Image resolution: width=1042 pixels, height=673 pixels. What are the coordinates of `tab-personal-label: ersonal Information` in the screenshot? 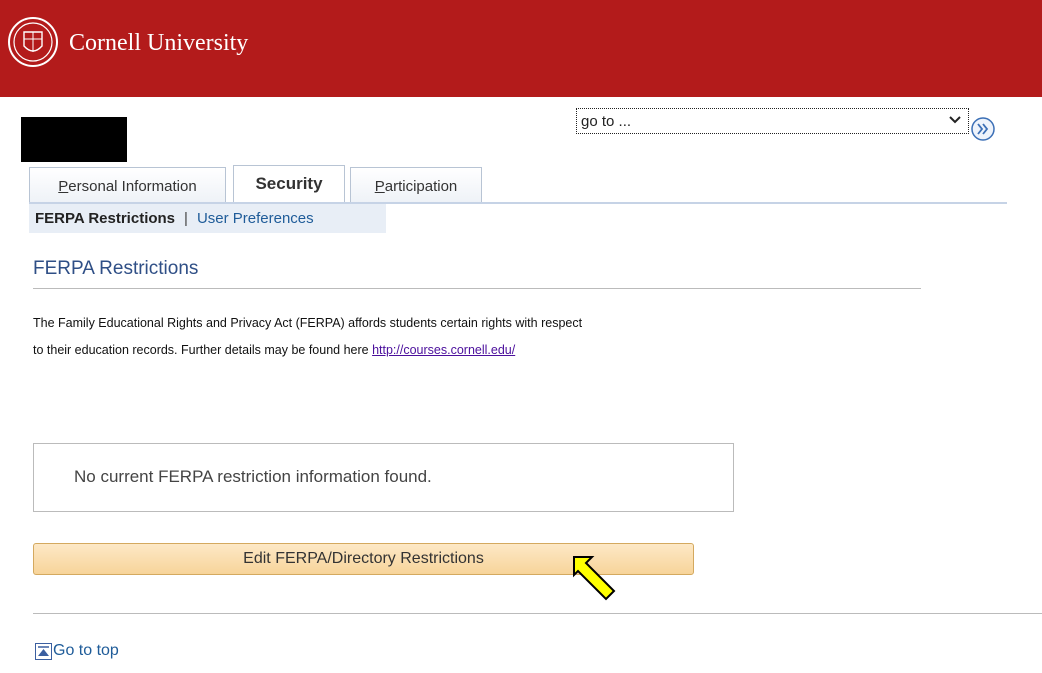 It's located at (132, 186).